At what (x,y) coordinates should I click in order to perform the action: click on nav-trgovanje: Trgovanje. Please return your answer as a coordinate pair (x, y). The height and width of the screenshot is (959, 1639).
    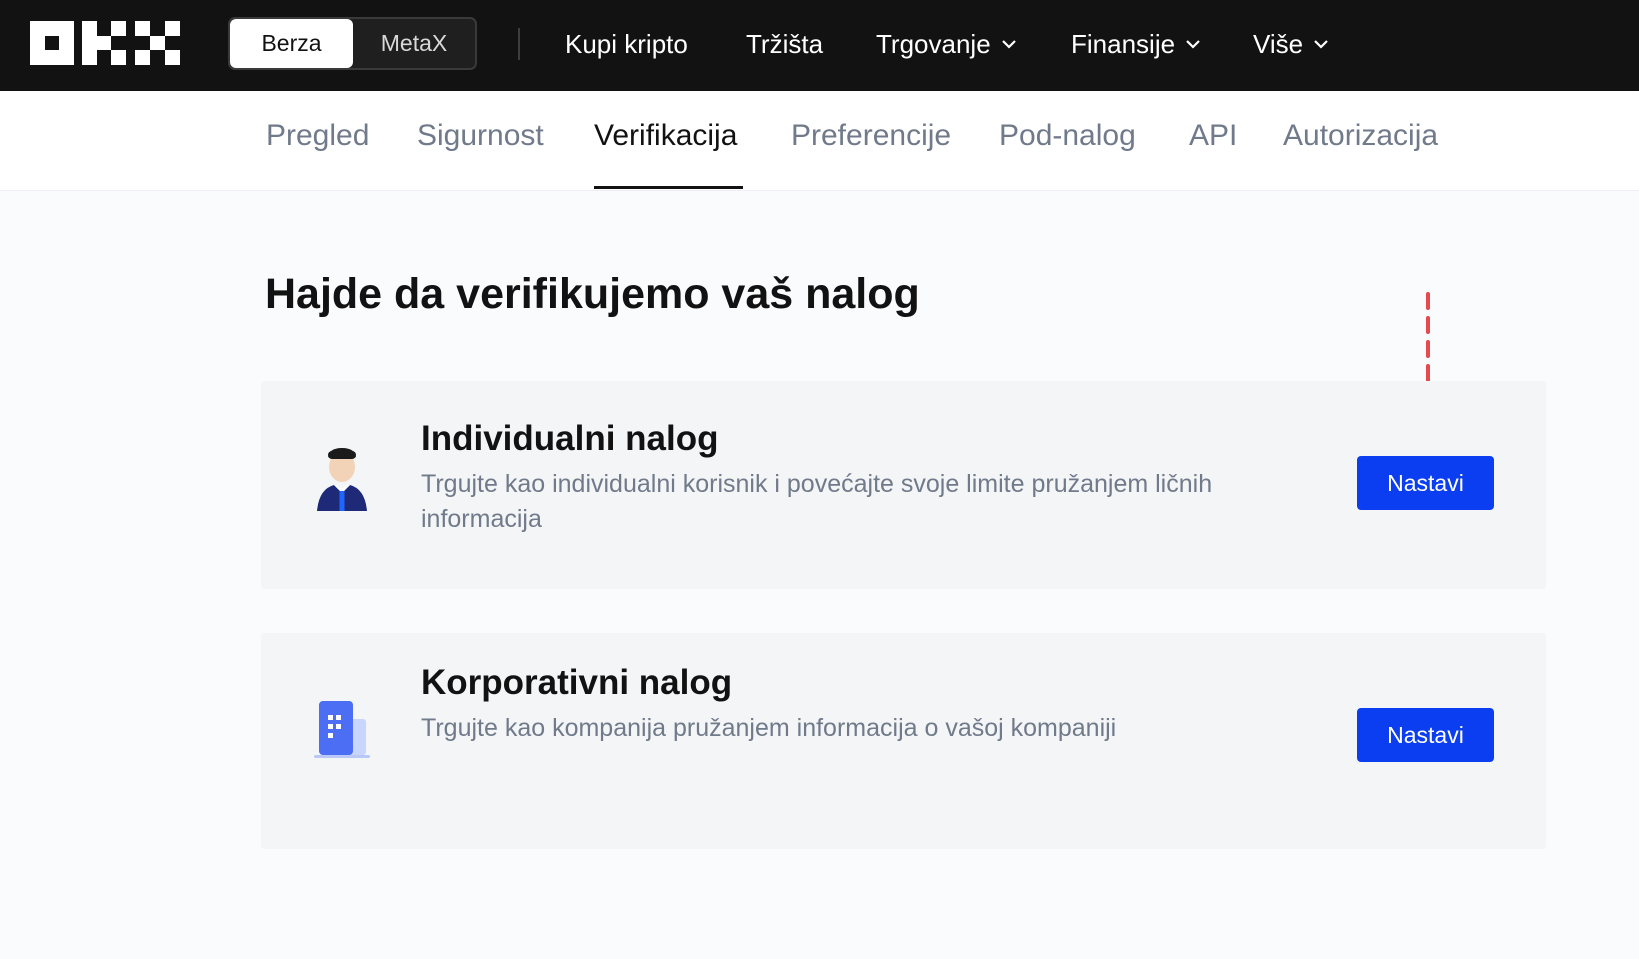
    Looking at the image, I should click on (946, 44).